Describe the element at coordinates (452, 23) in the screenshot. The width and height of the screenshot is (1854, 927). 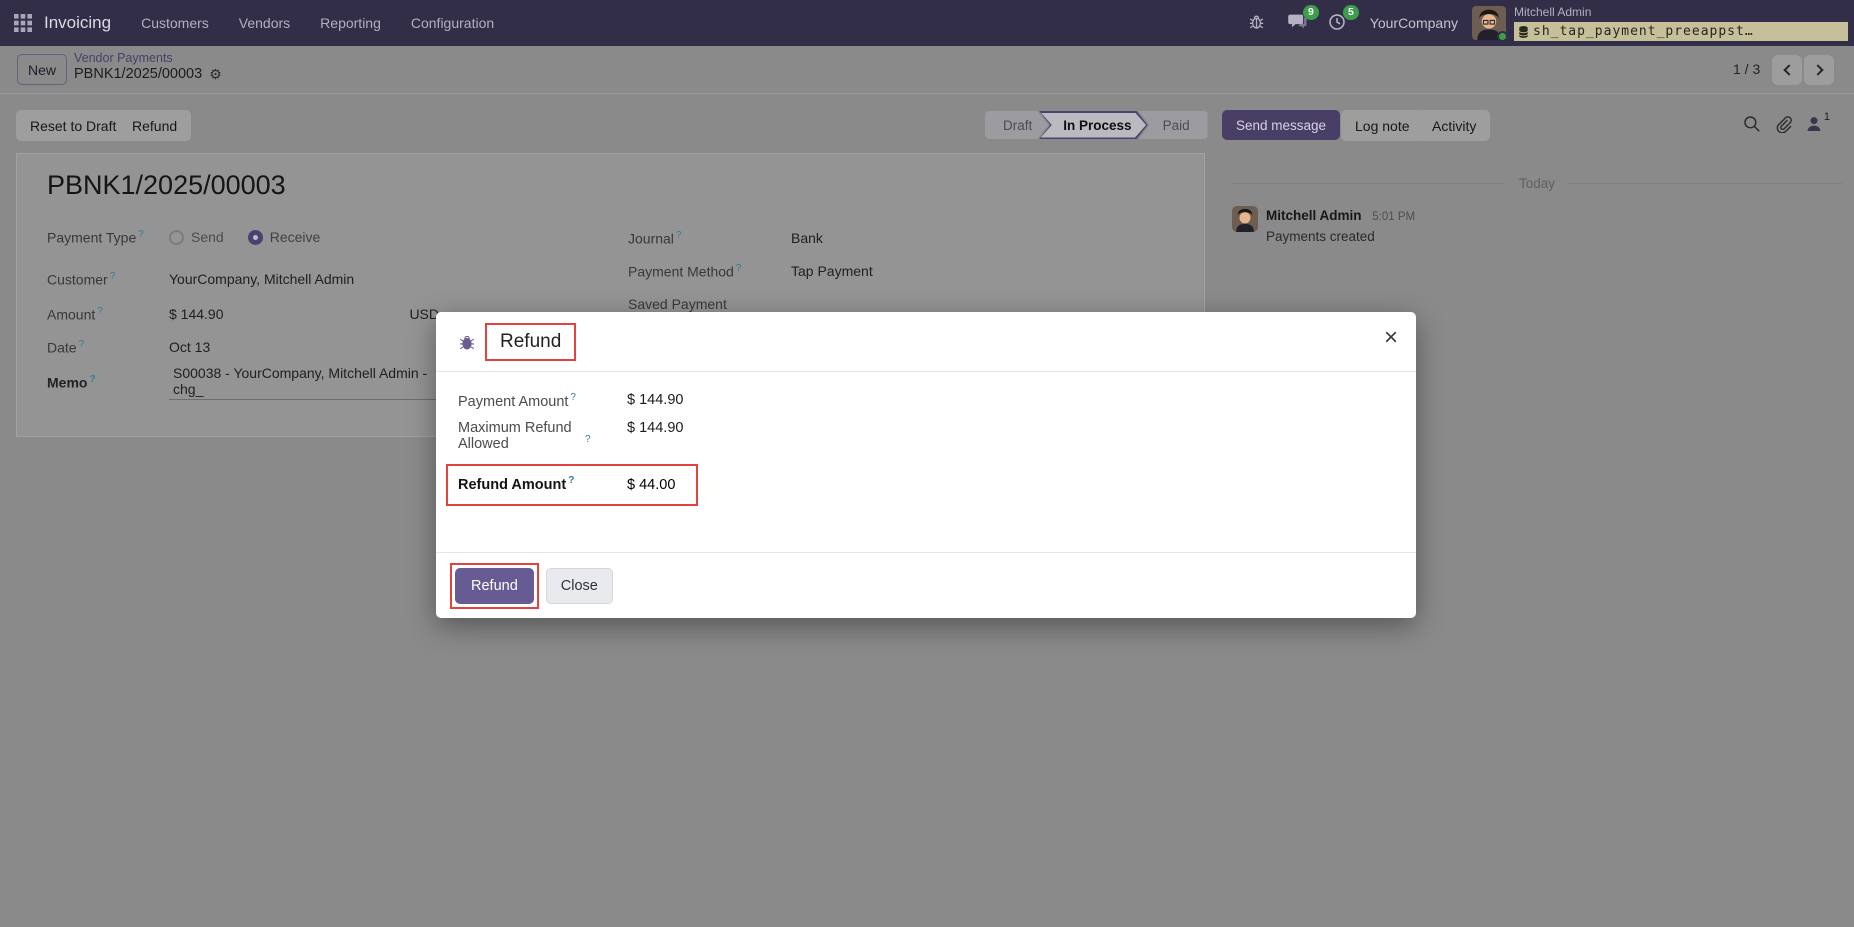
I see `menu-configuration: Configuration` at that location.